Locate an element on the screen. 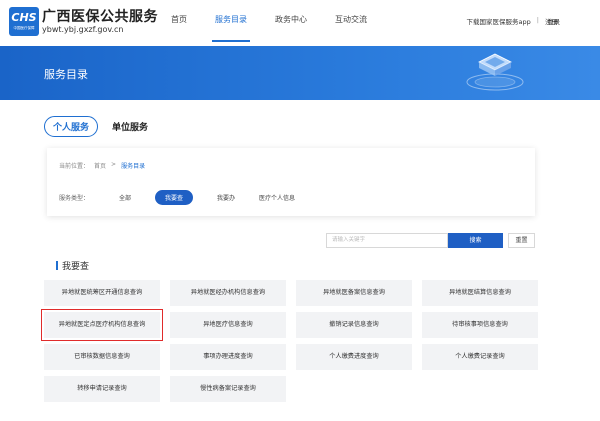 This screenshot has height=421, width=600. nav-government-center: 政务中心 is located at coordinates (291, 23).